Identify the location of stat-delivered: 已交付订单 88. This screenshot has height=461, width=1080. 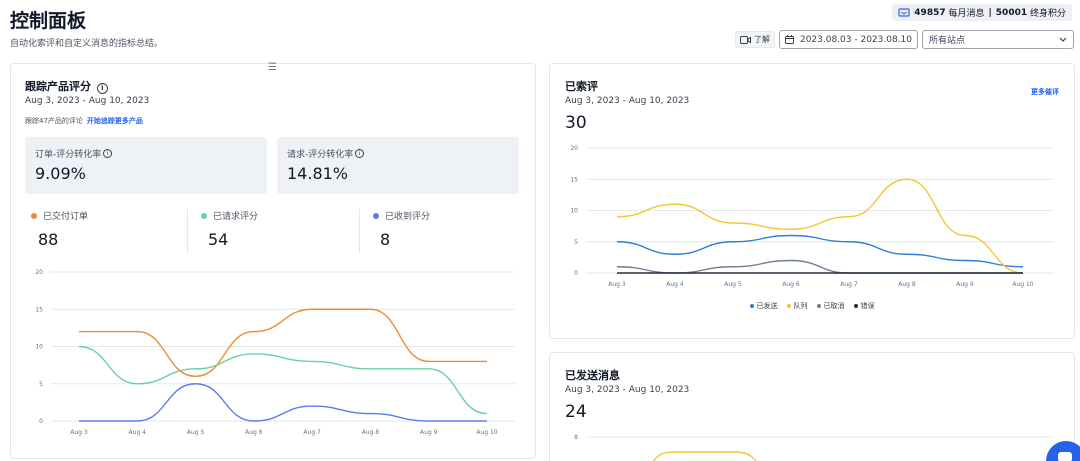
(59, 232).